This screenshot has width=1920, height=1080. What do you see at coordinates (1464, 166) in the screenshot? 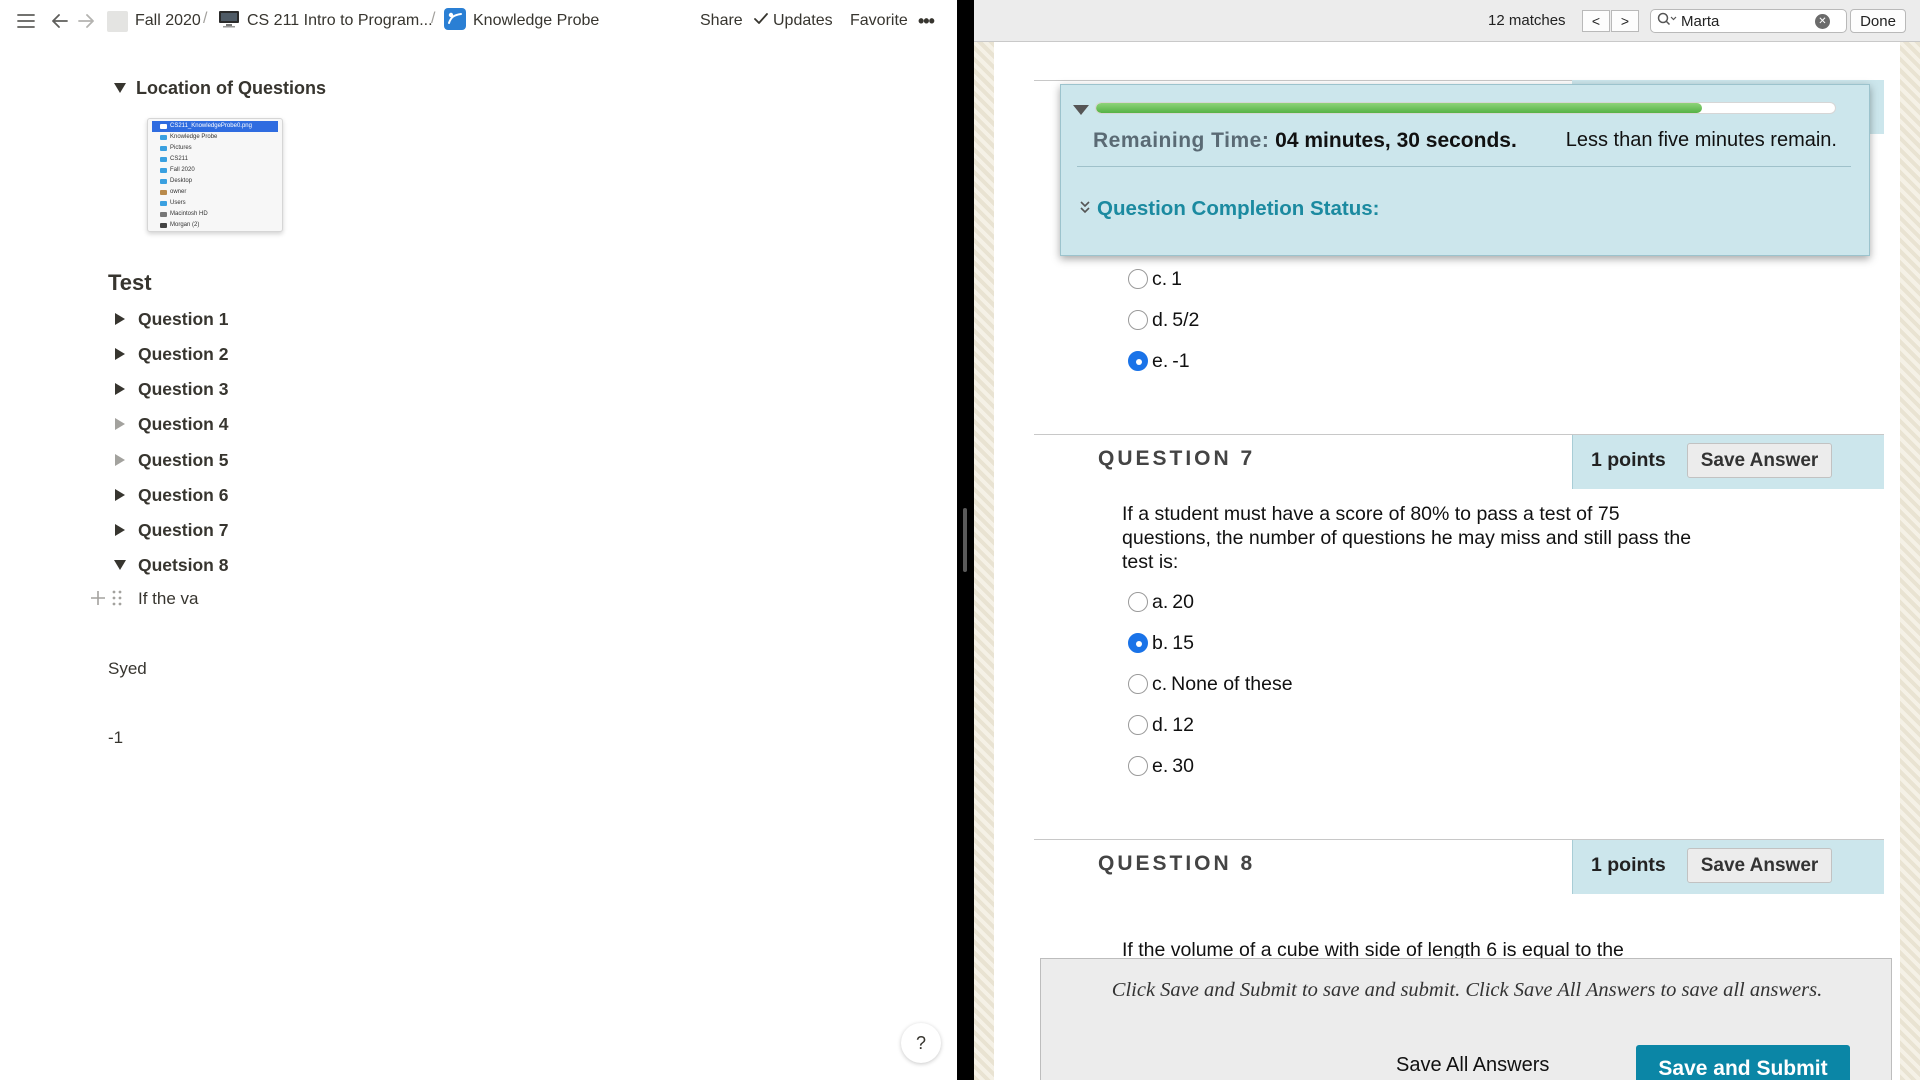
I see `timer-divider` at bounding box center [1464, 166].